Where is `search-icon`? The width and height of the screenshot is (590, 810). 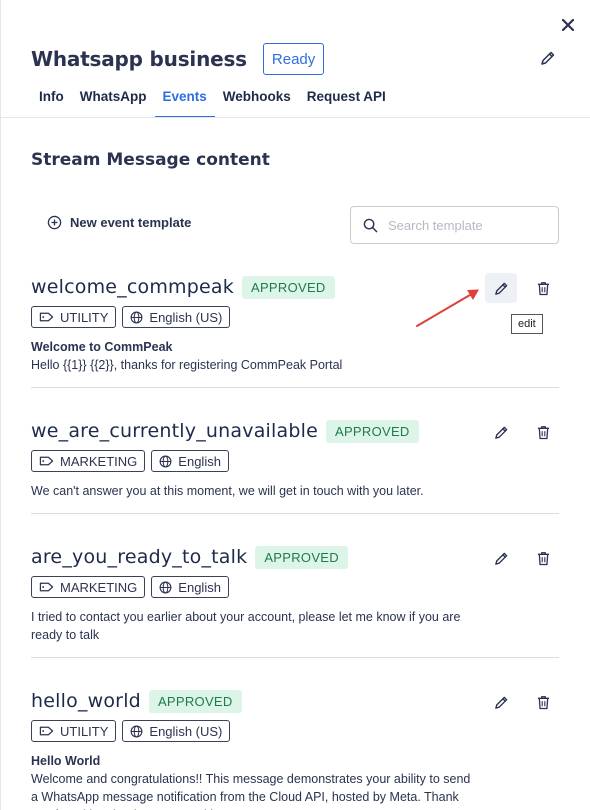
search-icon is located at coordinates (370, 225).